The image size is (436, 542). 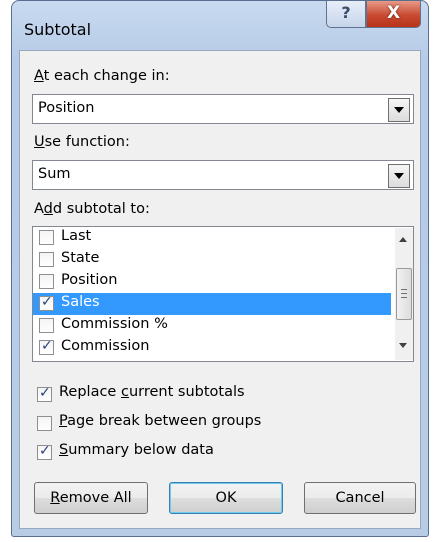 I want to click on page-break-label: Page break between groups, so click(x=160, y=421).